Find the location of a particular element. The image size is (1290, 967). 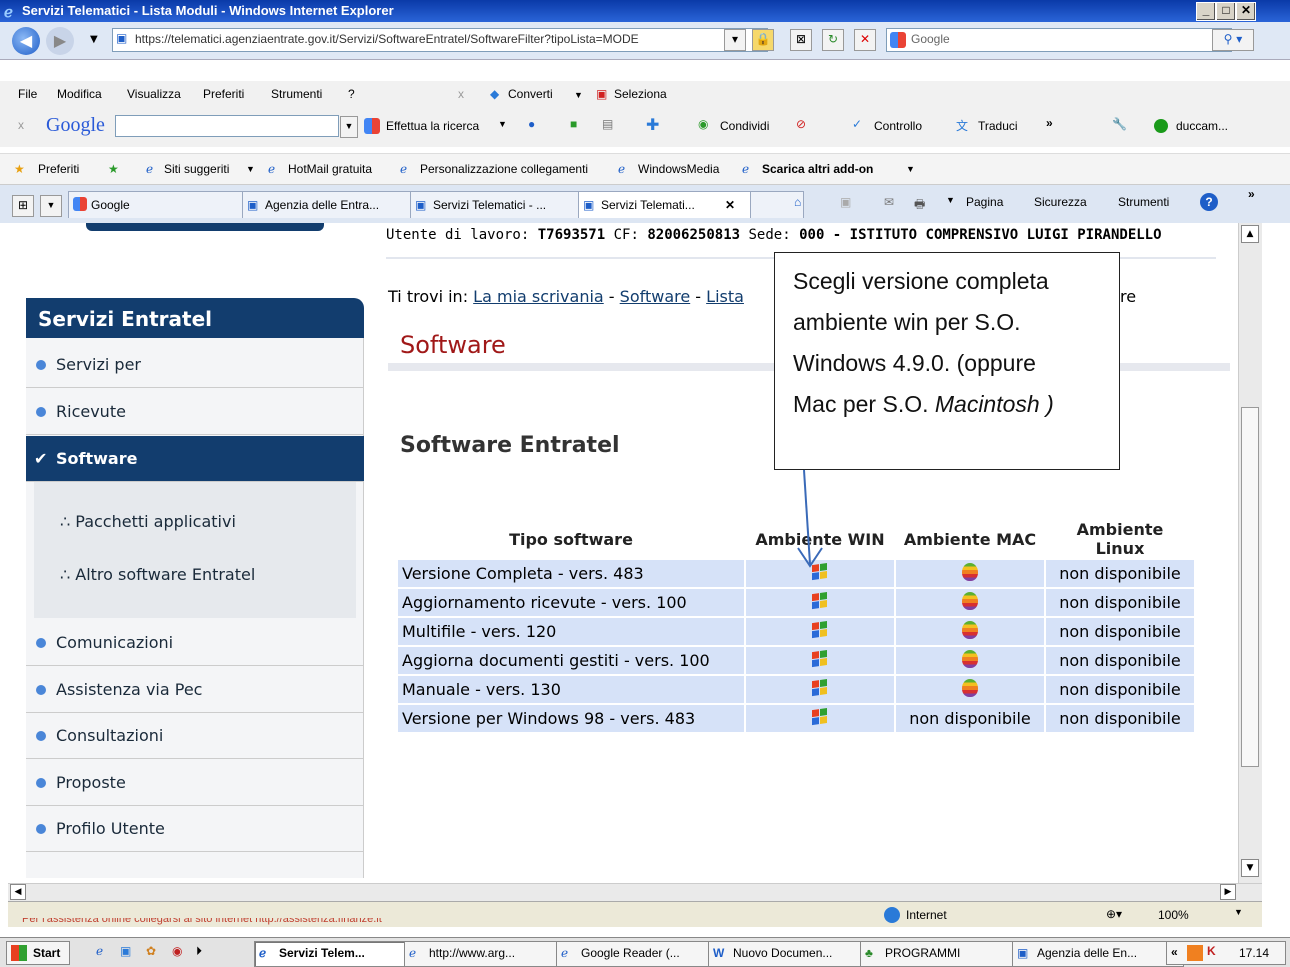

sidebar-item-comunicazioni: Comunicazioni is located at coordinates (195, 643).